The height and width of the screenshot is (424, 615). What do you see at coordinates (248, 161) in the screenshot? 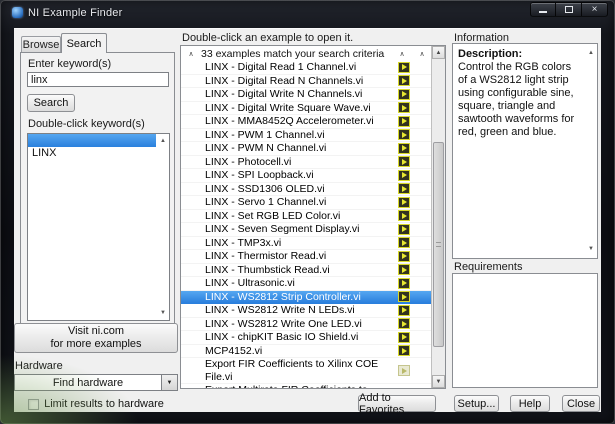
I see `example-label: LINX - Photocell.vi` at bounding box center [248, 161].